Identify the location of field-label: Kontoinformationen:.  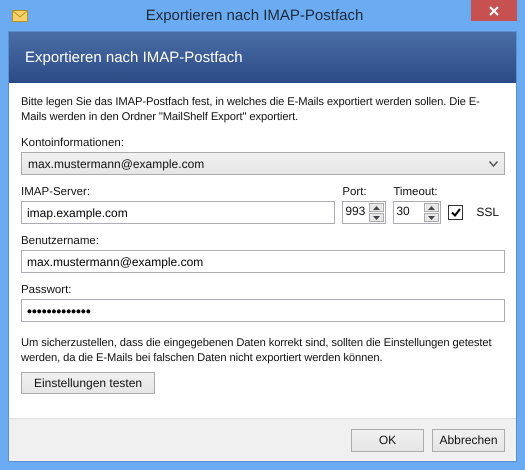
(73, 143).